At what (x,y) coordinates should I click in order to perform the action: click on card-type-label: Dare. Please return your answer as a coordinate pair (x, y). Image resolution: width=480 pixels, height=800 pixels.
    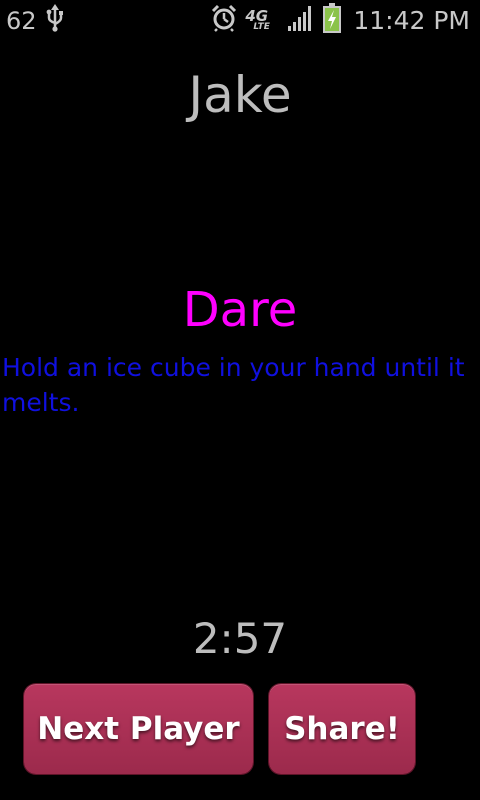
    Looking at the image, I should click on (240, 310).